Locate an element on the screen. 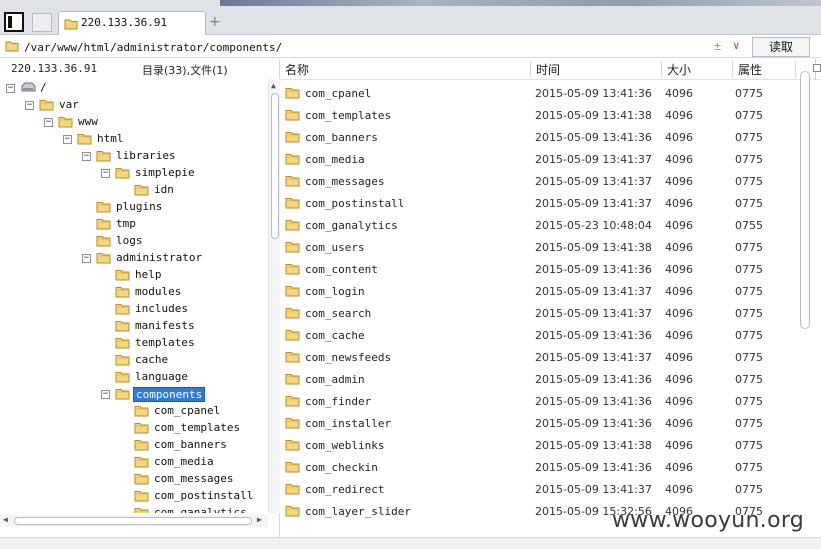 This screenshot has height=549, width=821. sidebar-toggle-icon is located at coordinates (14, 22).